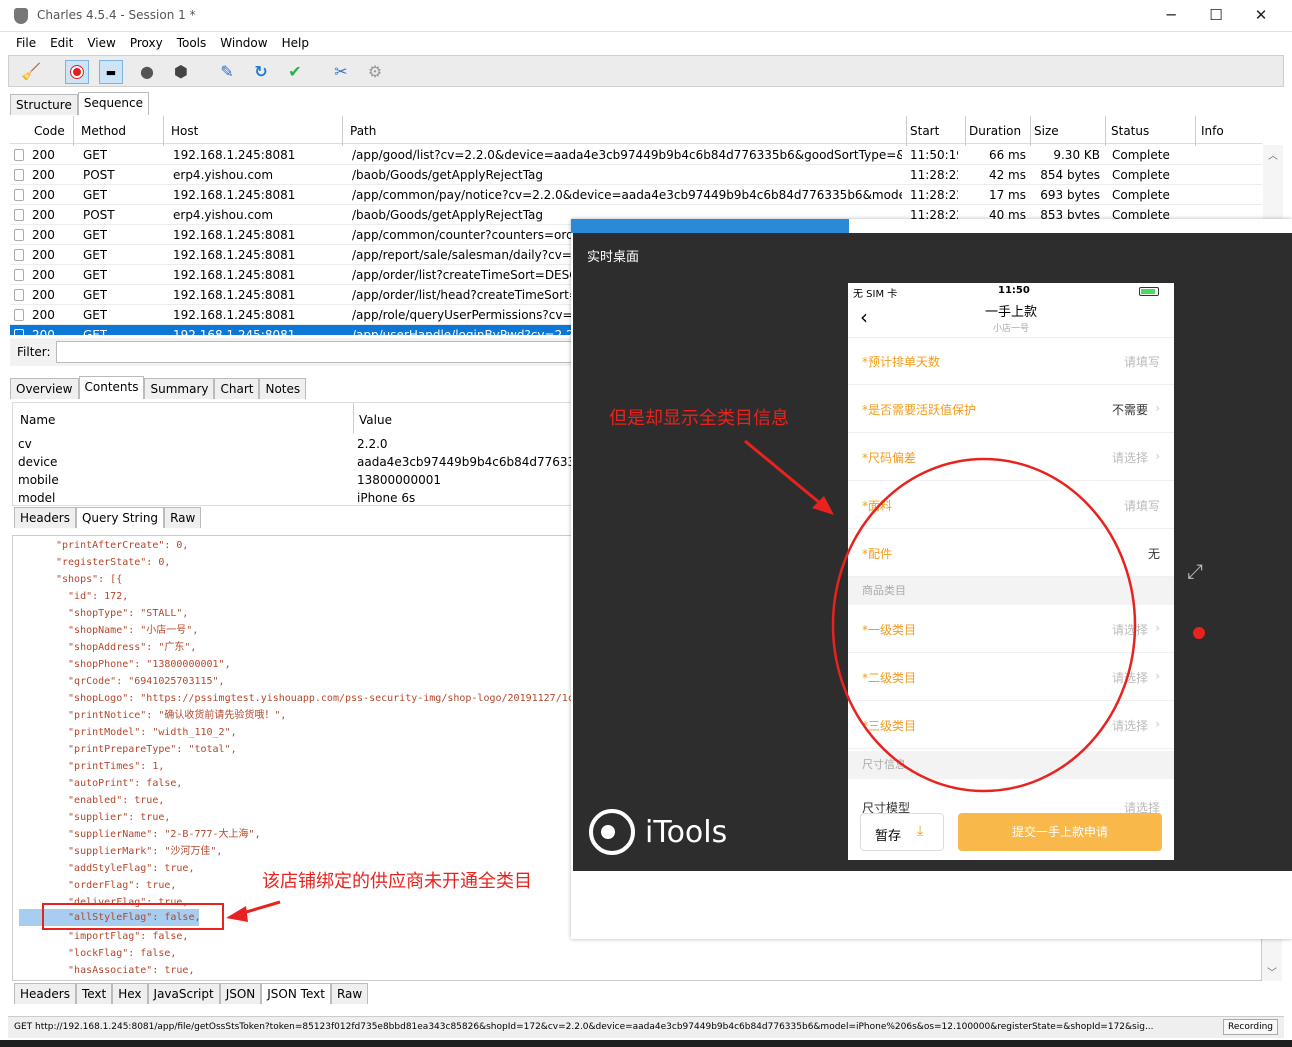  Describe the element at coordinates (60, 41) in the screenshot. I see `menu-edit: Edit` at that location.